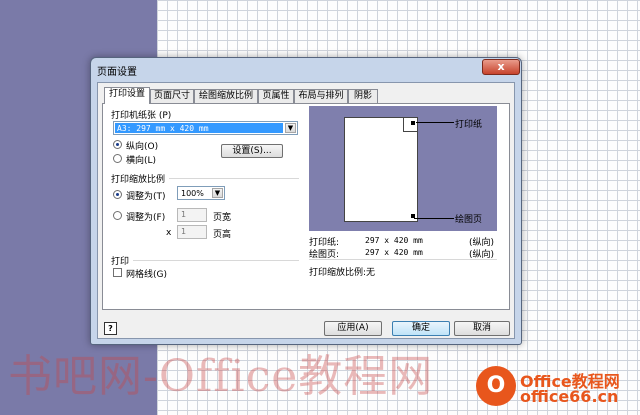 This screenshot has height=415, width=640. What do you see at coordinates (117, 158) in the screenshot?
I see `landscape-radio` at bounding box center [117, 158].